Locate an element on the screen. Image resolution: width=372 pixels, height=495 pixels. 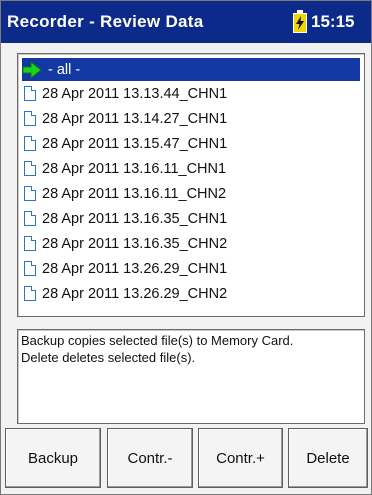
list-item: 28 Apr 2011 13.16.11_CHN2 is located at coordinates (191, 193).